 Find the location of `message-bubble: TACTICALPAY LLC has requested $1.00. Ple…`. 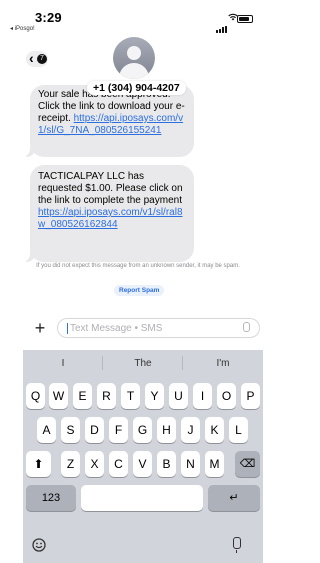

message-bubble: TACTICALPAY LLC has requested $1.00. Ple… is located at coordinates (108, 213).